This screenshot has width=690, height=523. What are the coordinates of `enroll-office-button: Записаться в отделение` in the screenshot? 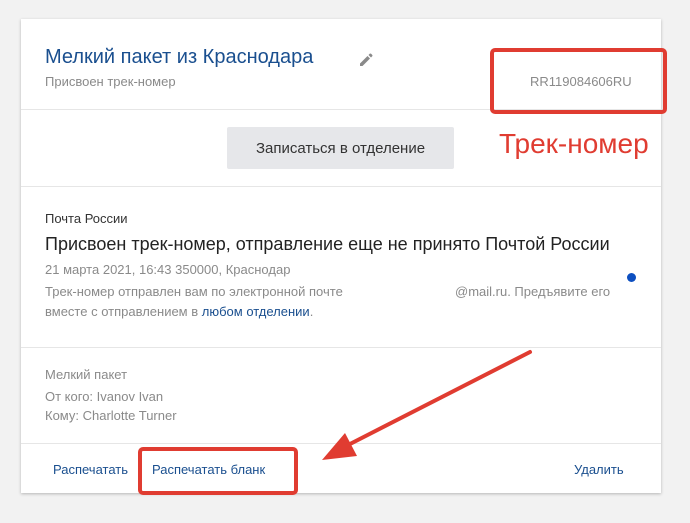 It's located at (340, 148).